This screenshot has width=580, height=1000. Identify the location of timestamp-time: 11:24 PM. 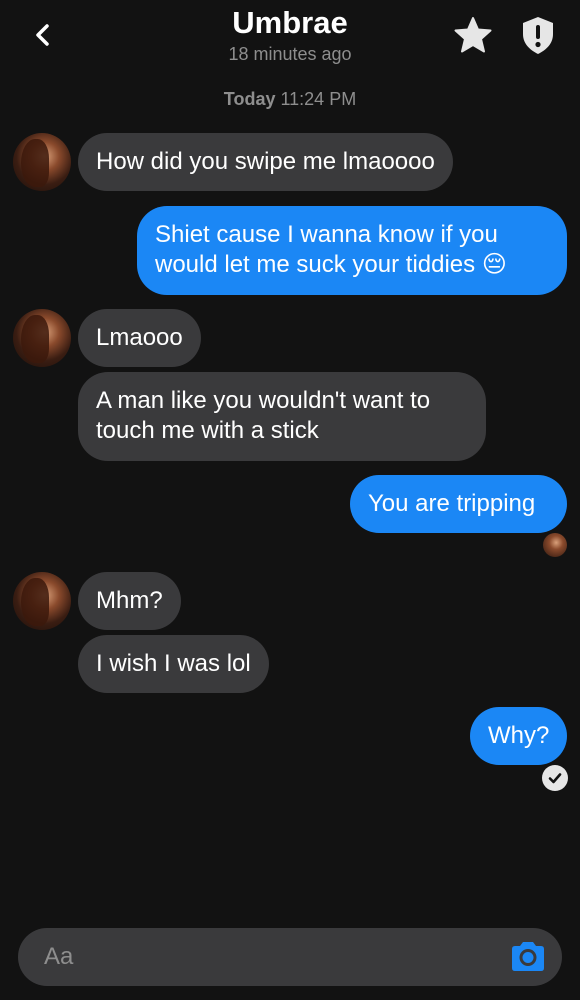
(318, 99).